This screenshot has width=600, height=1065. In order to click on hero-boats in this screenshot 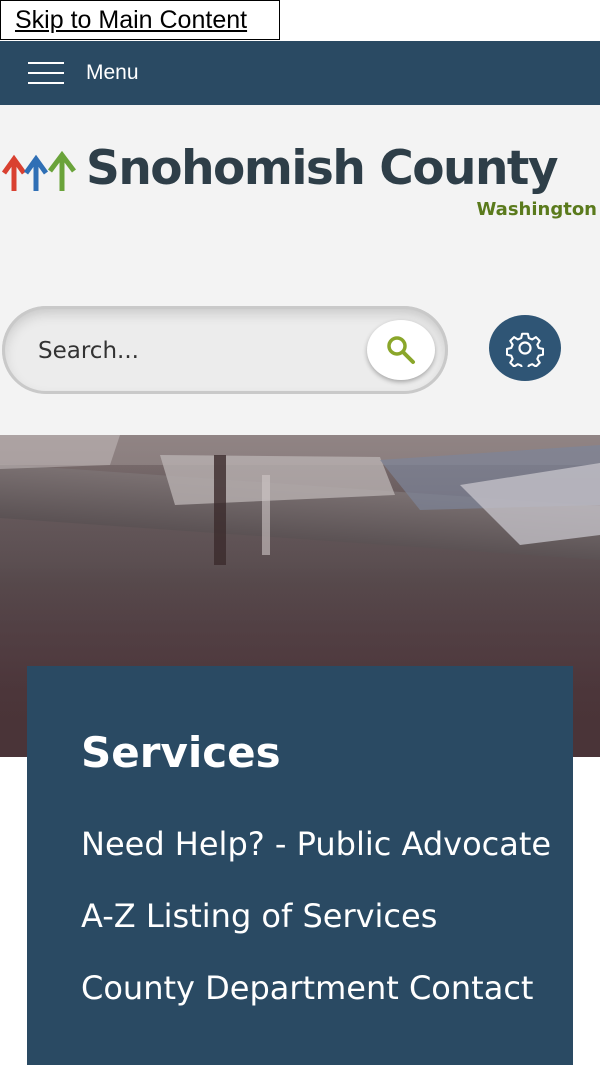, I will do `click(300, 500)`.